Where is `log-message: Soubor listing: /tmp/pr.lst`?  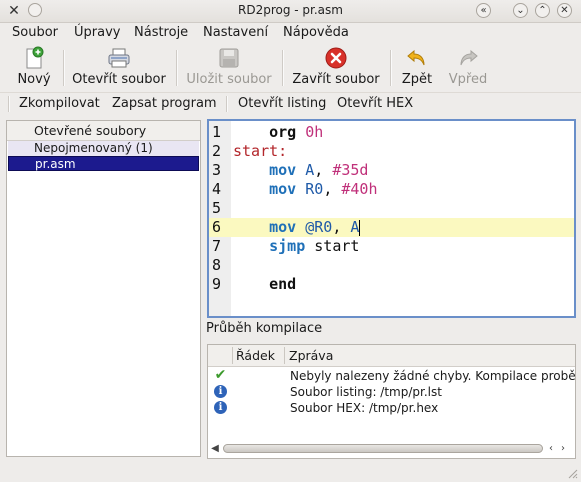
log-message: Soubor listing: /tmp/pr.lst is located at coordinates (366, 392).